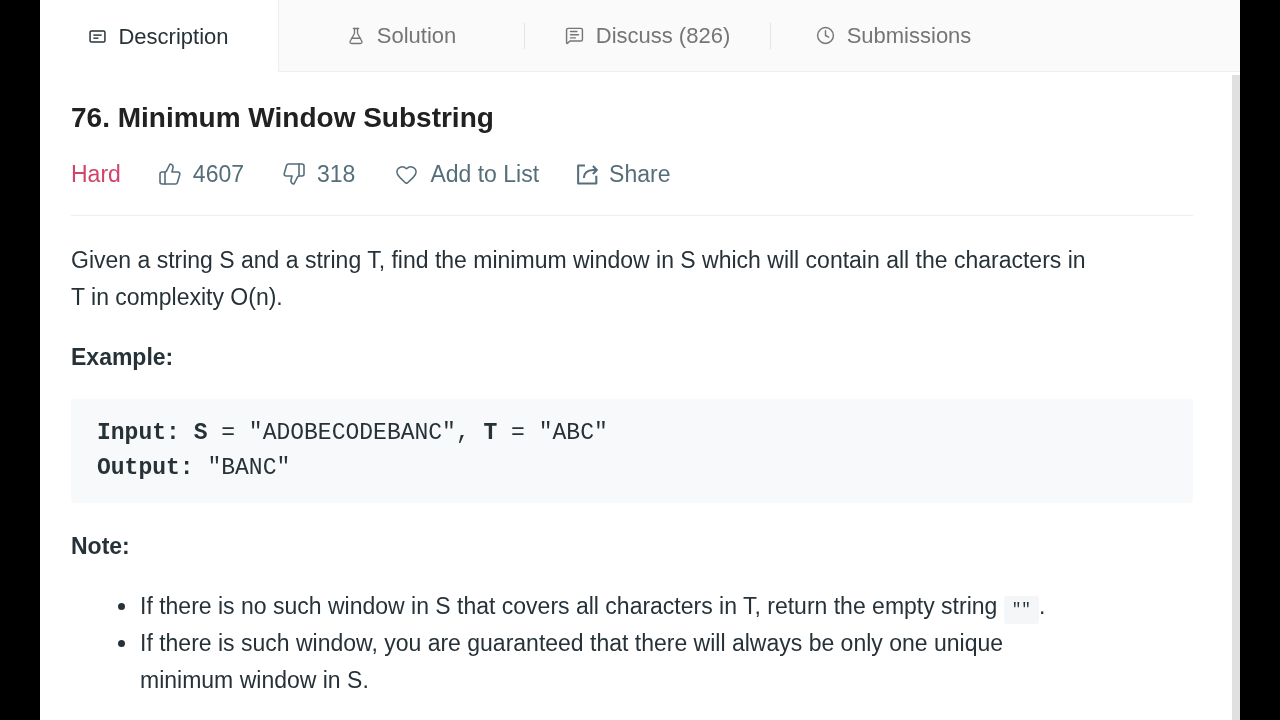 The height and width of the screenshot is (720, 1280). I want to click on example-heading: Example:, so click(122, 357).